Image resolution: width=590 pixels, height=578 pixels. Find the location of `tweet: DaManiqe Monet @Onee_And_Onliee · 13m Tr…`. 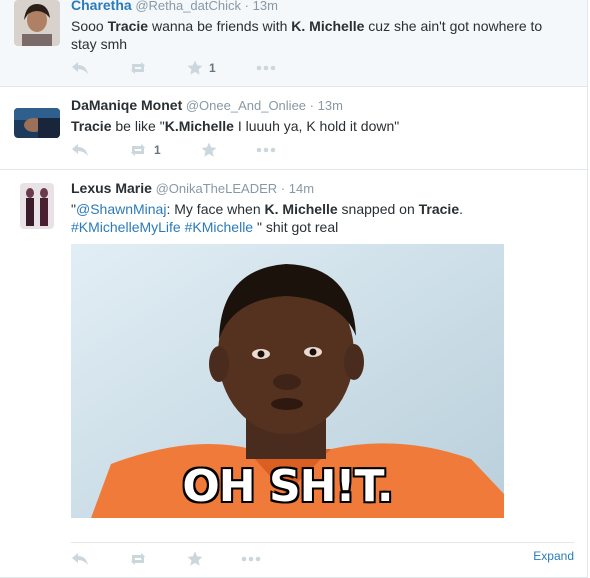

tweet: DaManiqe Monet @Onee_And_Onliee · 13m Tr… is located at coordinates (294, 128).